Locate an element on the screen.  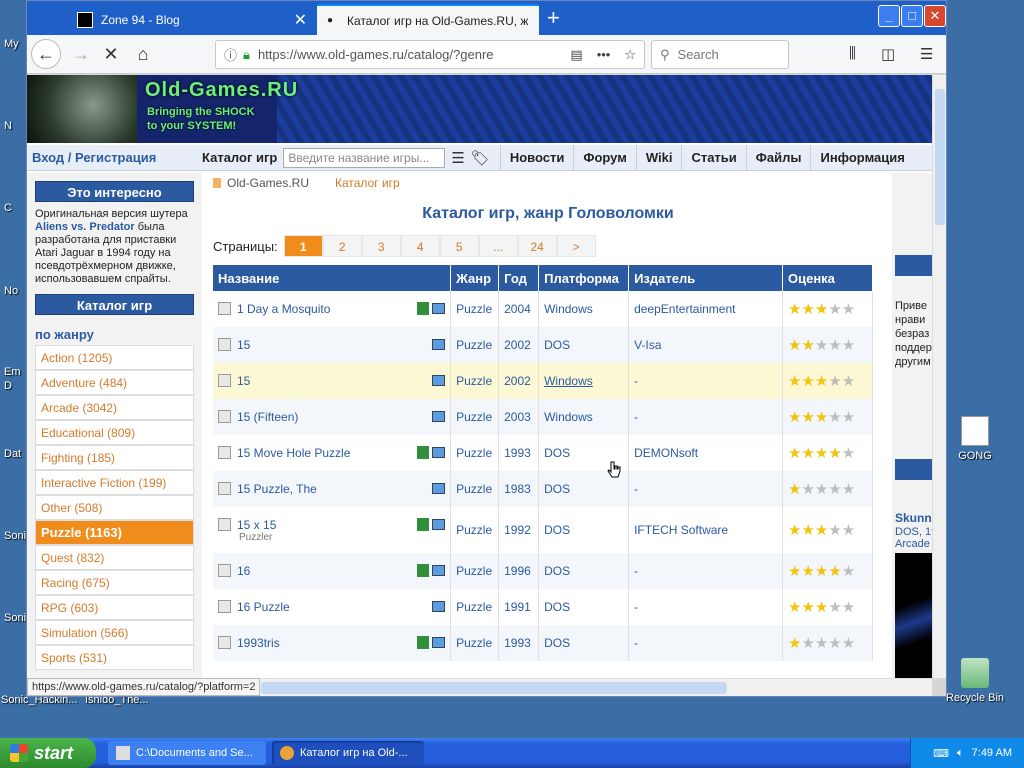
year-cell: 1992 is located at coordinates (519, 530).